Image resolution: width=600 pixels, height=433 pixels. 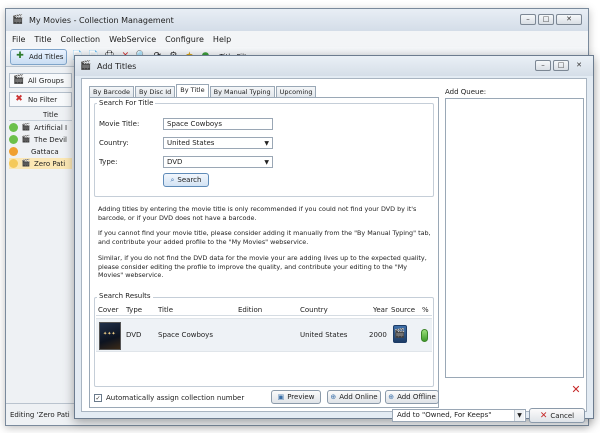 I want to click on search-icon: ⌕, so click(x=172, y=179).